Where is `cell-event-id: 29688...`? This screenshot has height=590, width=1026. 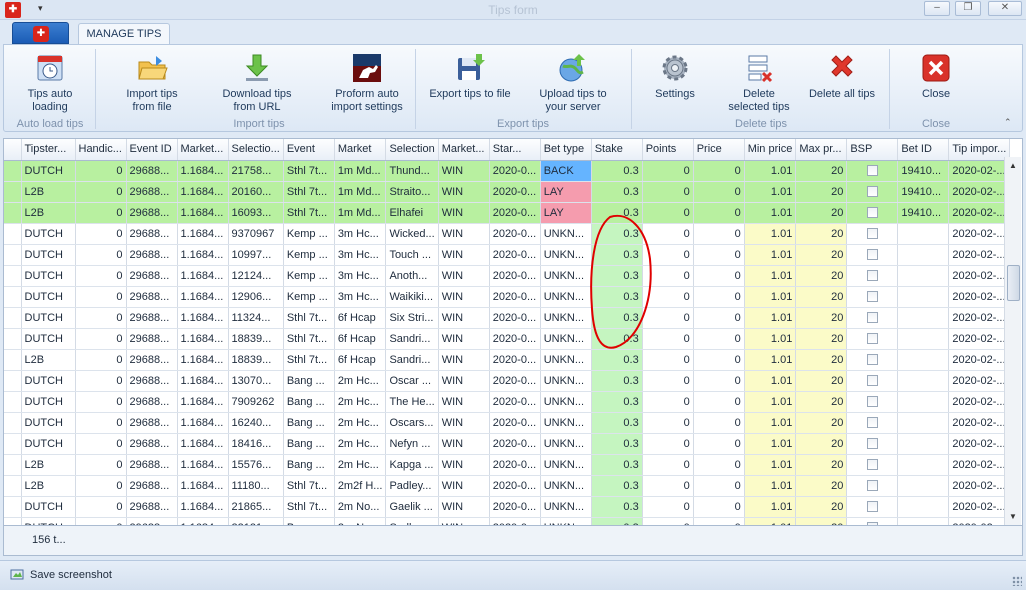
cell-event-id: 29688... is located at coordinates (152, 465).